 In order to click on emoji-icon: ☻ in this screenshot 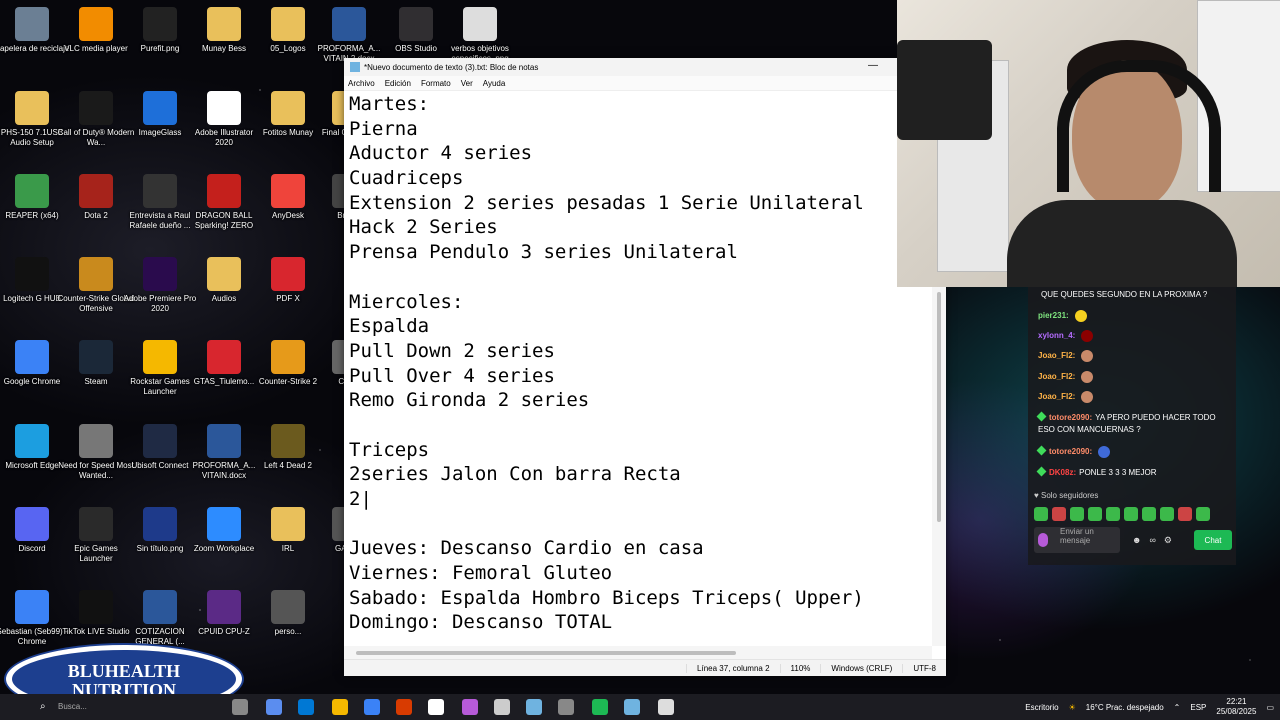, I will do `click(1136, 540)`.